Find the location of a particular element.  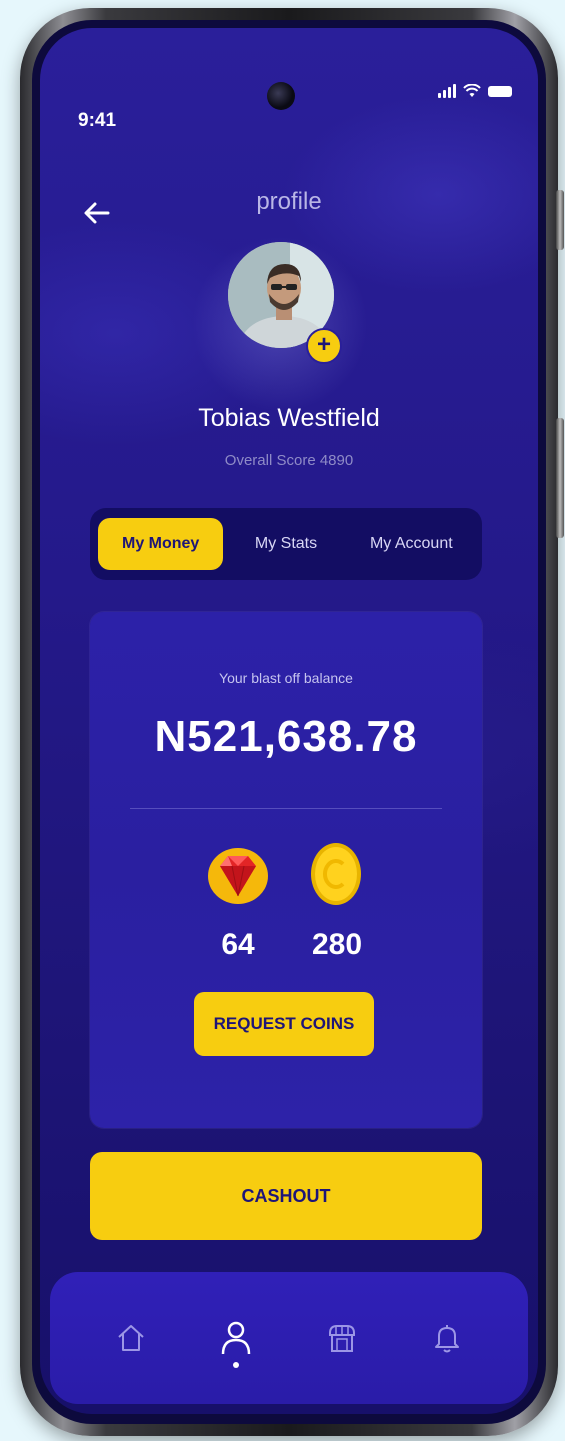

nav-notifications is located at coordinates (447, 1338).